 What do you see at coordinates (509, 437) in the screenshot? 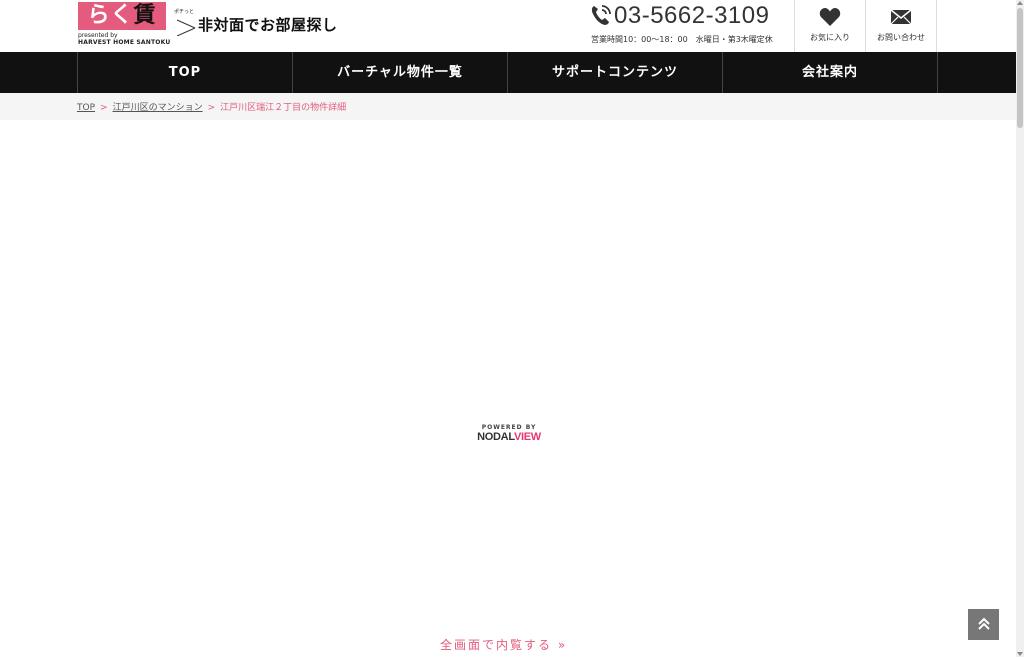
I see `nodalview-logo: NODALVIEW` at bounding box center [509, 437].